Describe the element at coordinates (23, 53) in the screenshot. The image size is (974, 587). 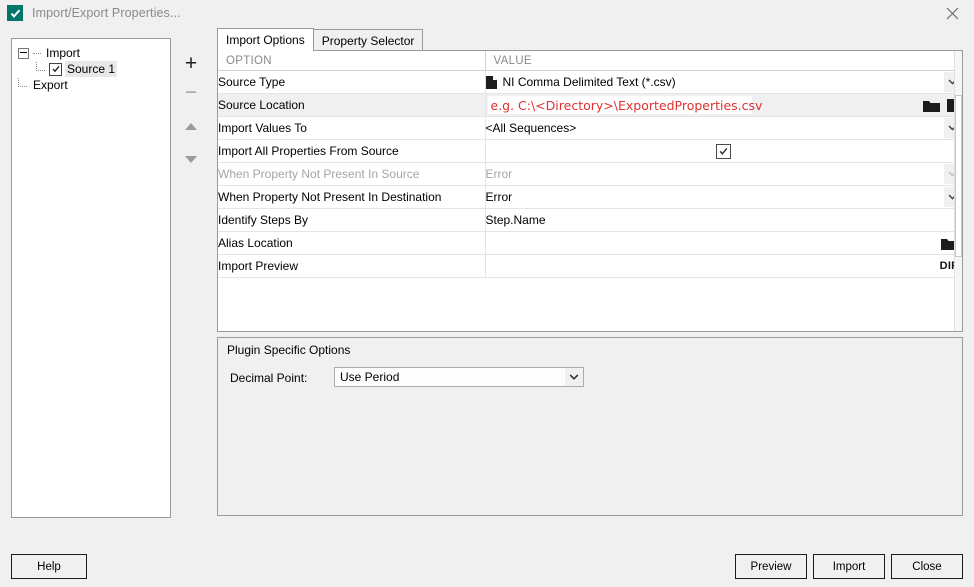
I see `collapse-expander-icon` at that location.